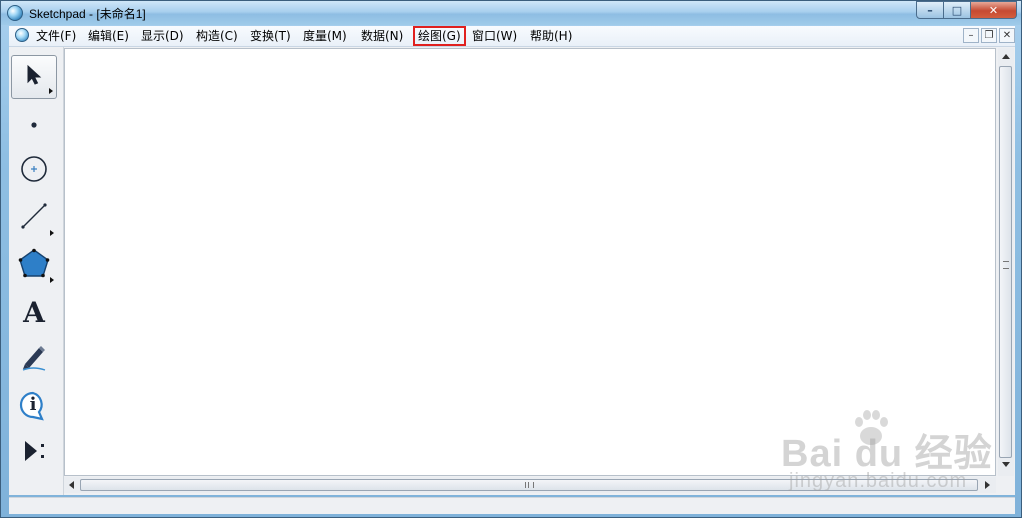 This screenshot has width=1022, height=518. Describe the element at coordinates (1006, 464) in the screenshot. I see `scroll-down-icon` at that location.